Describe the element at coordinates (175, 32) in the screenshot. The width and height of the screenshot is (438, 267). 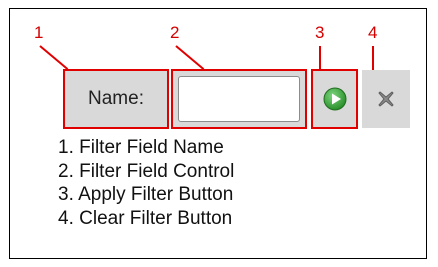
I see `callout-number-2: 2` at that location.